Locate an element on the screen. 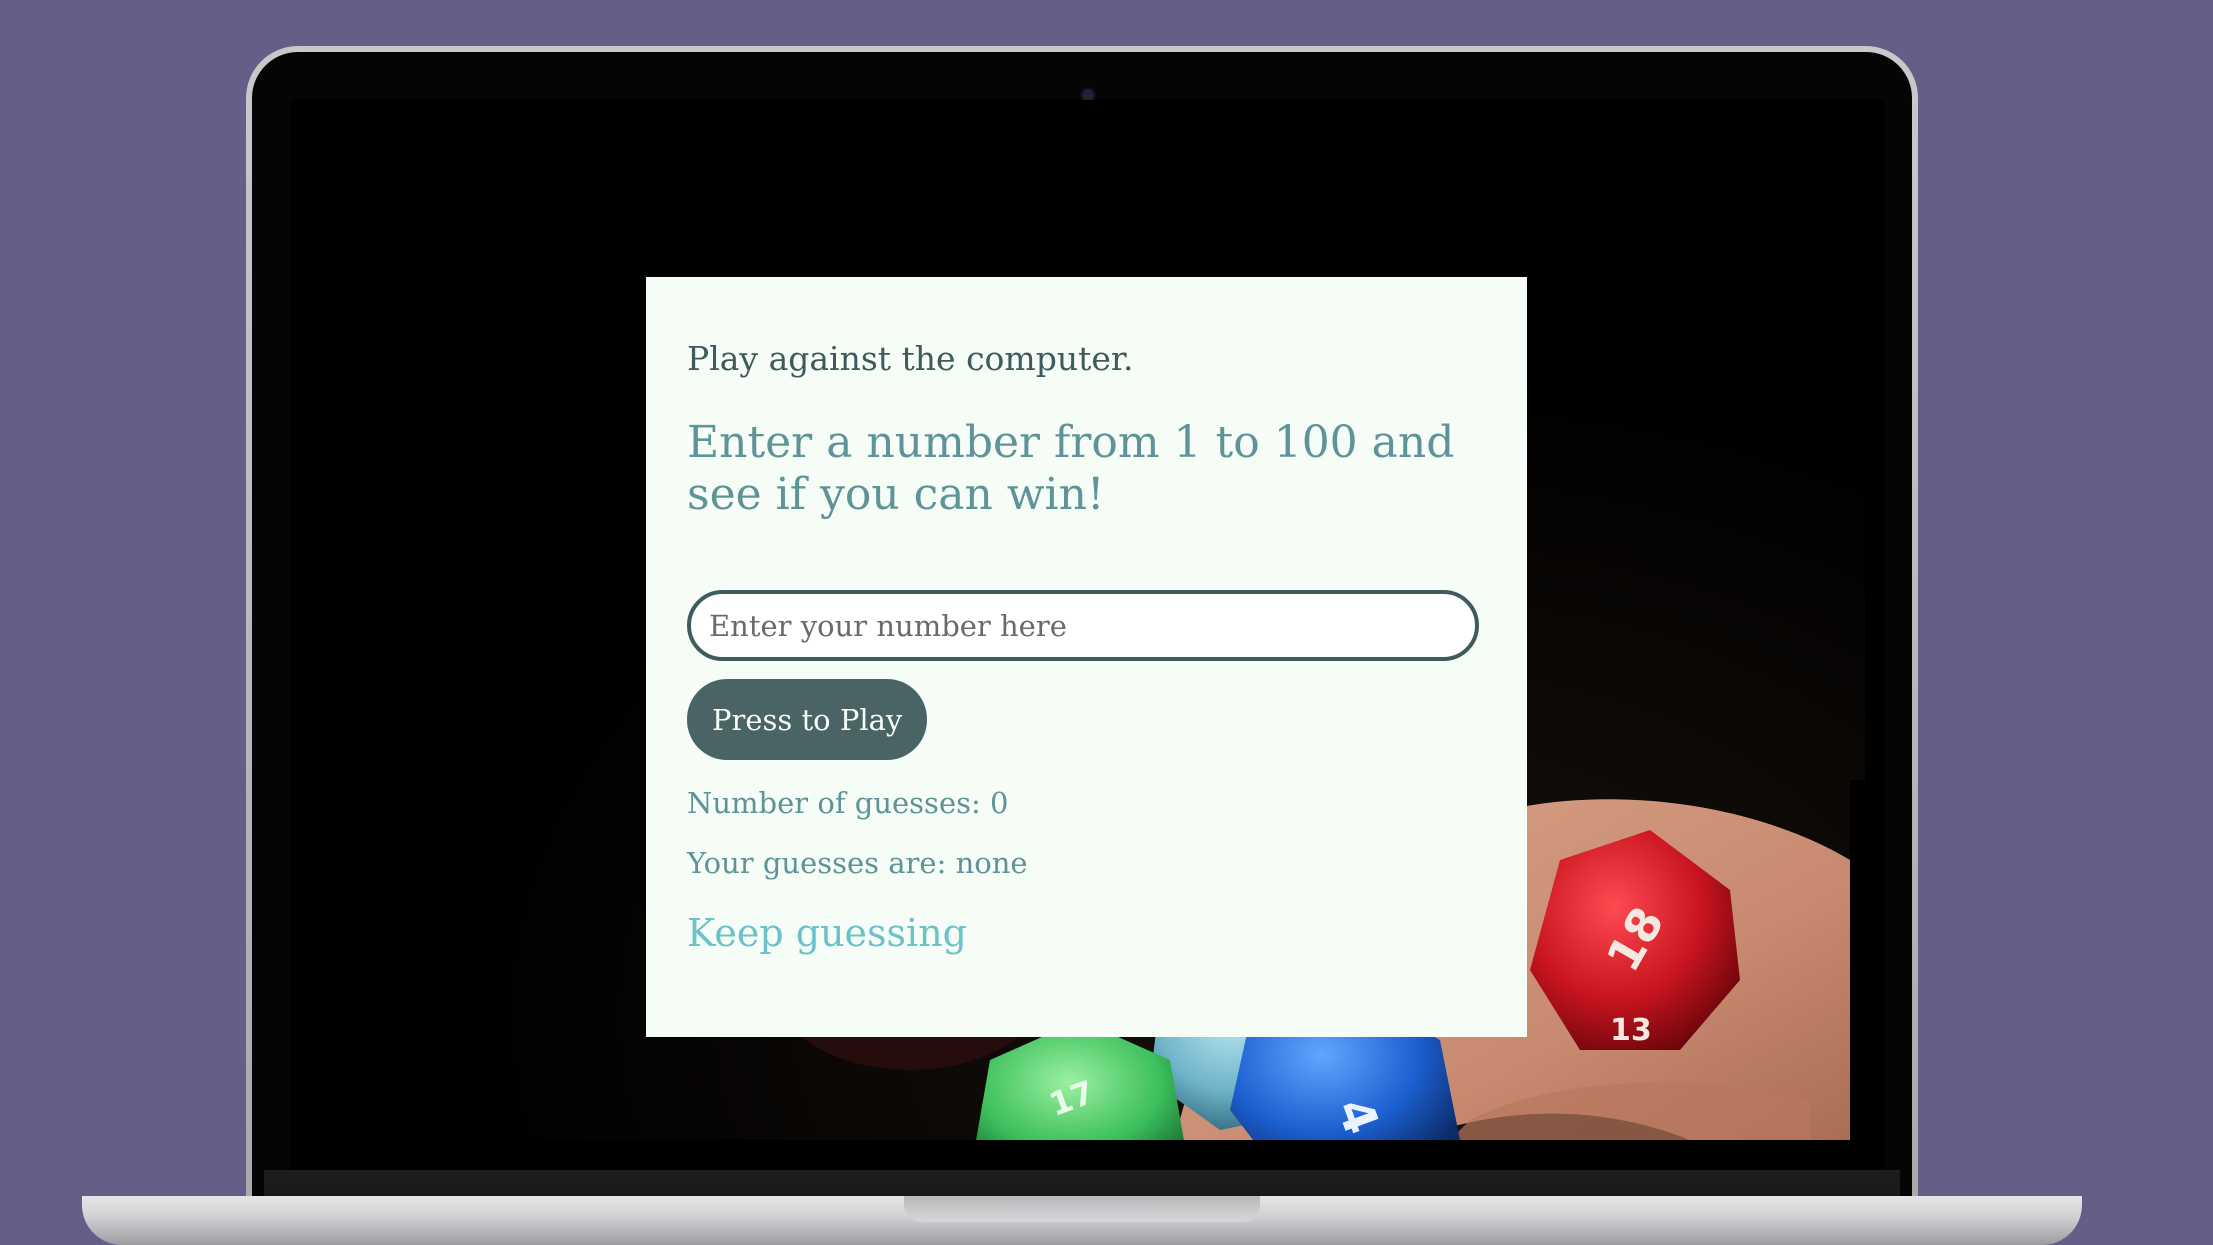 Image resolution: width=2213 pixels, height=1245 pixels. play-button: Press to Play is located at coordinates (807, 720).